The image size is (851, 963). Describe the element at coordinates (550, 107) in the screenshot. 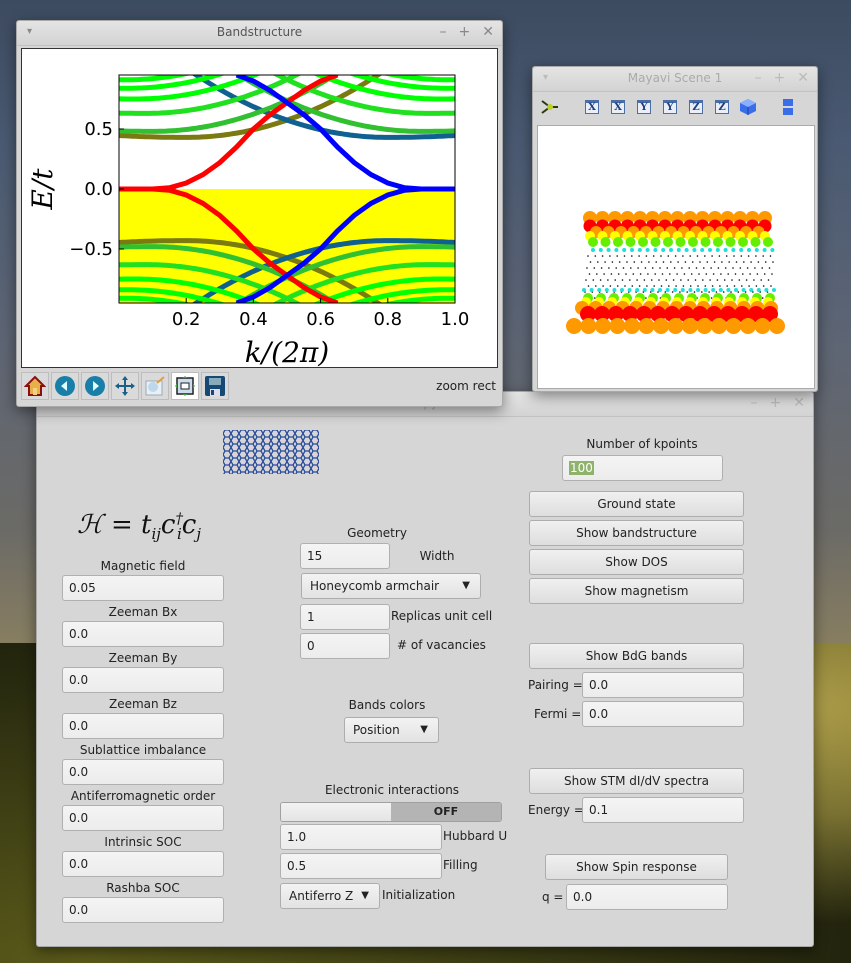

I see `mayavi-pipeline-button` at that location.